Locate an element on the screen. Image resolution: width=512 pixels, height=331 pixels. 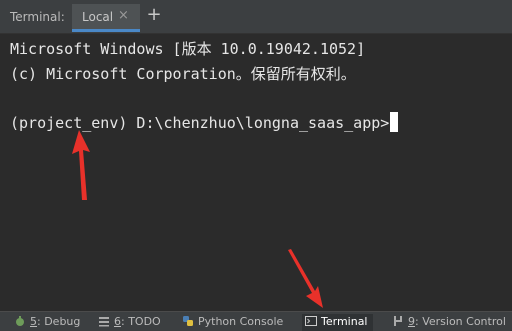
version-control-icon is located at coordinates (398, 321).